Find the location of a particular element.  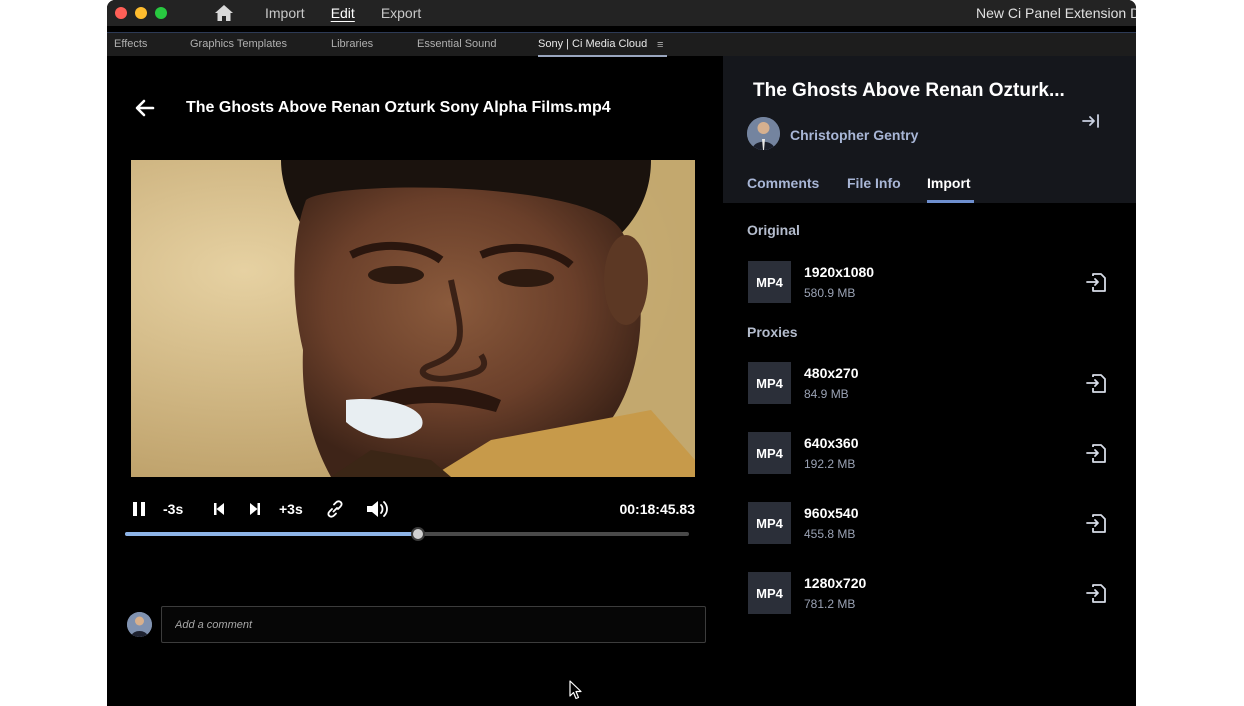

tab-file-info: File Info is located at coordinates (874, 183).